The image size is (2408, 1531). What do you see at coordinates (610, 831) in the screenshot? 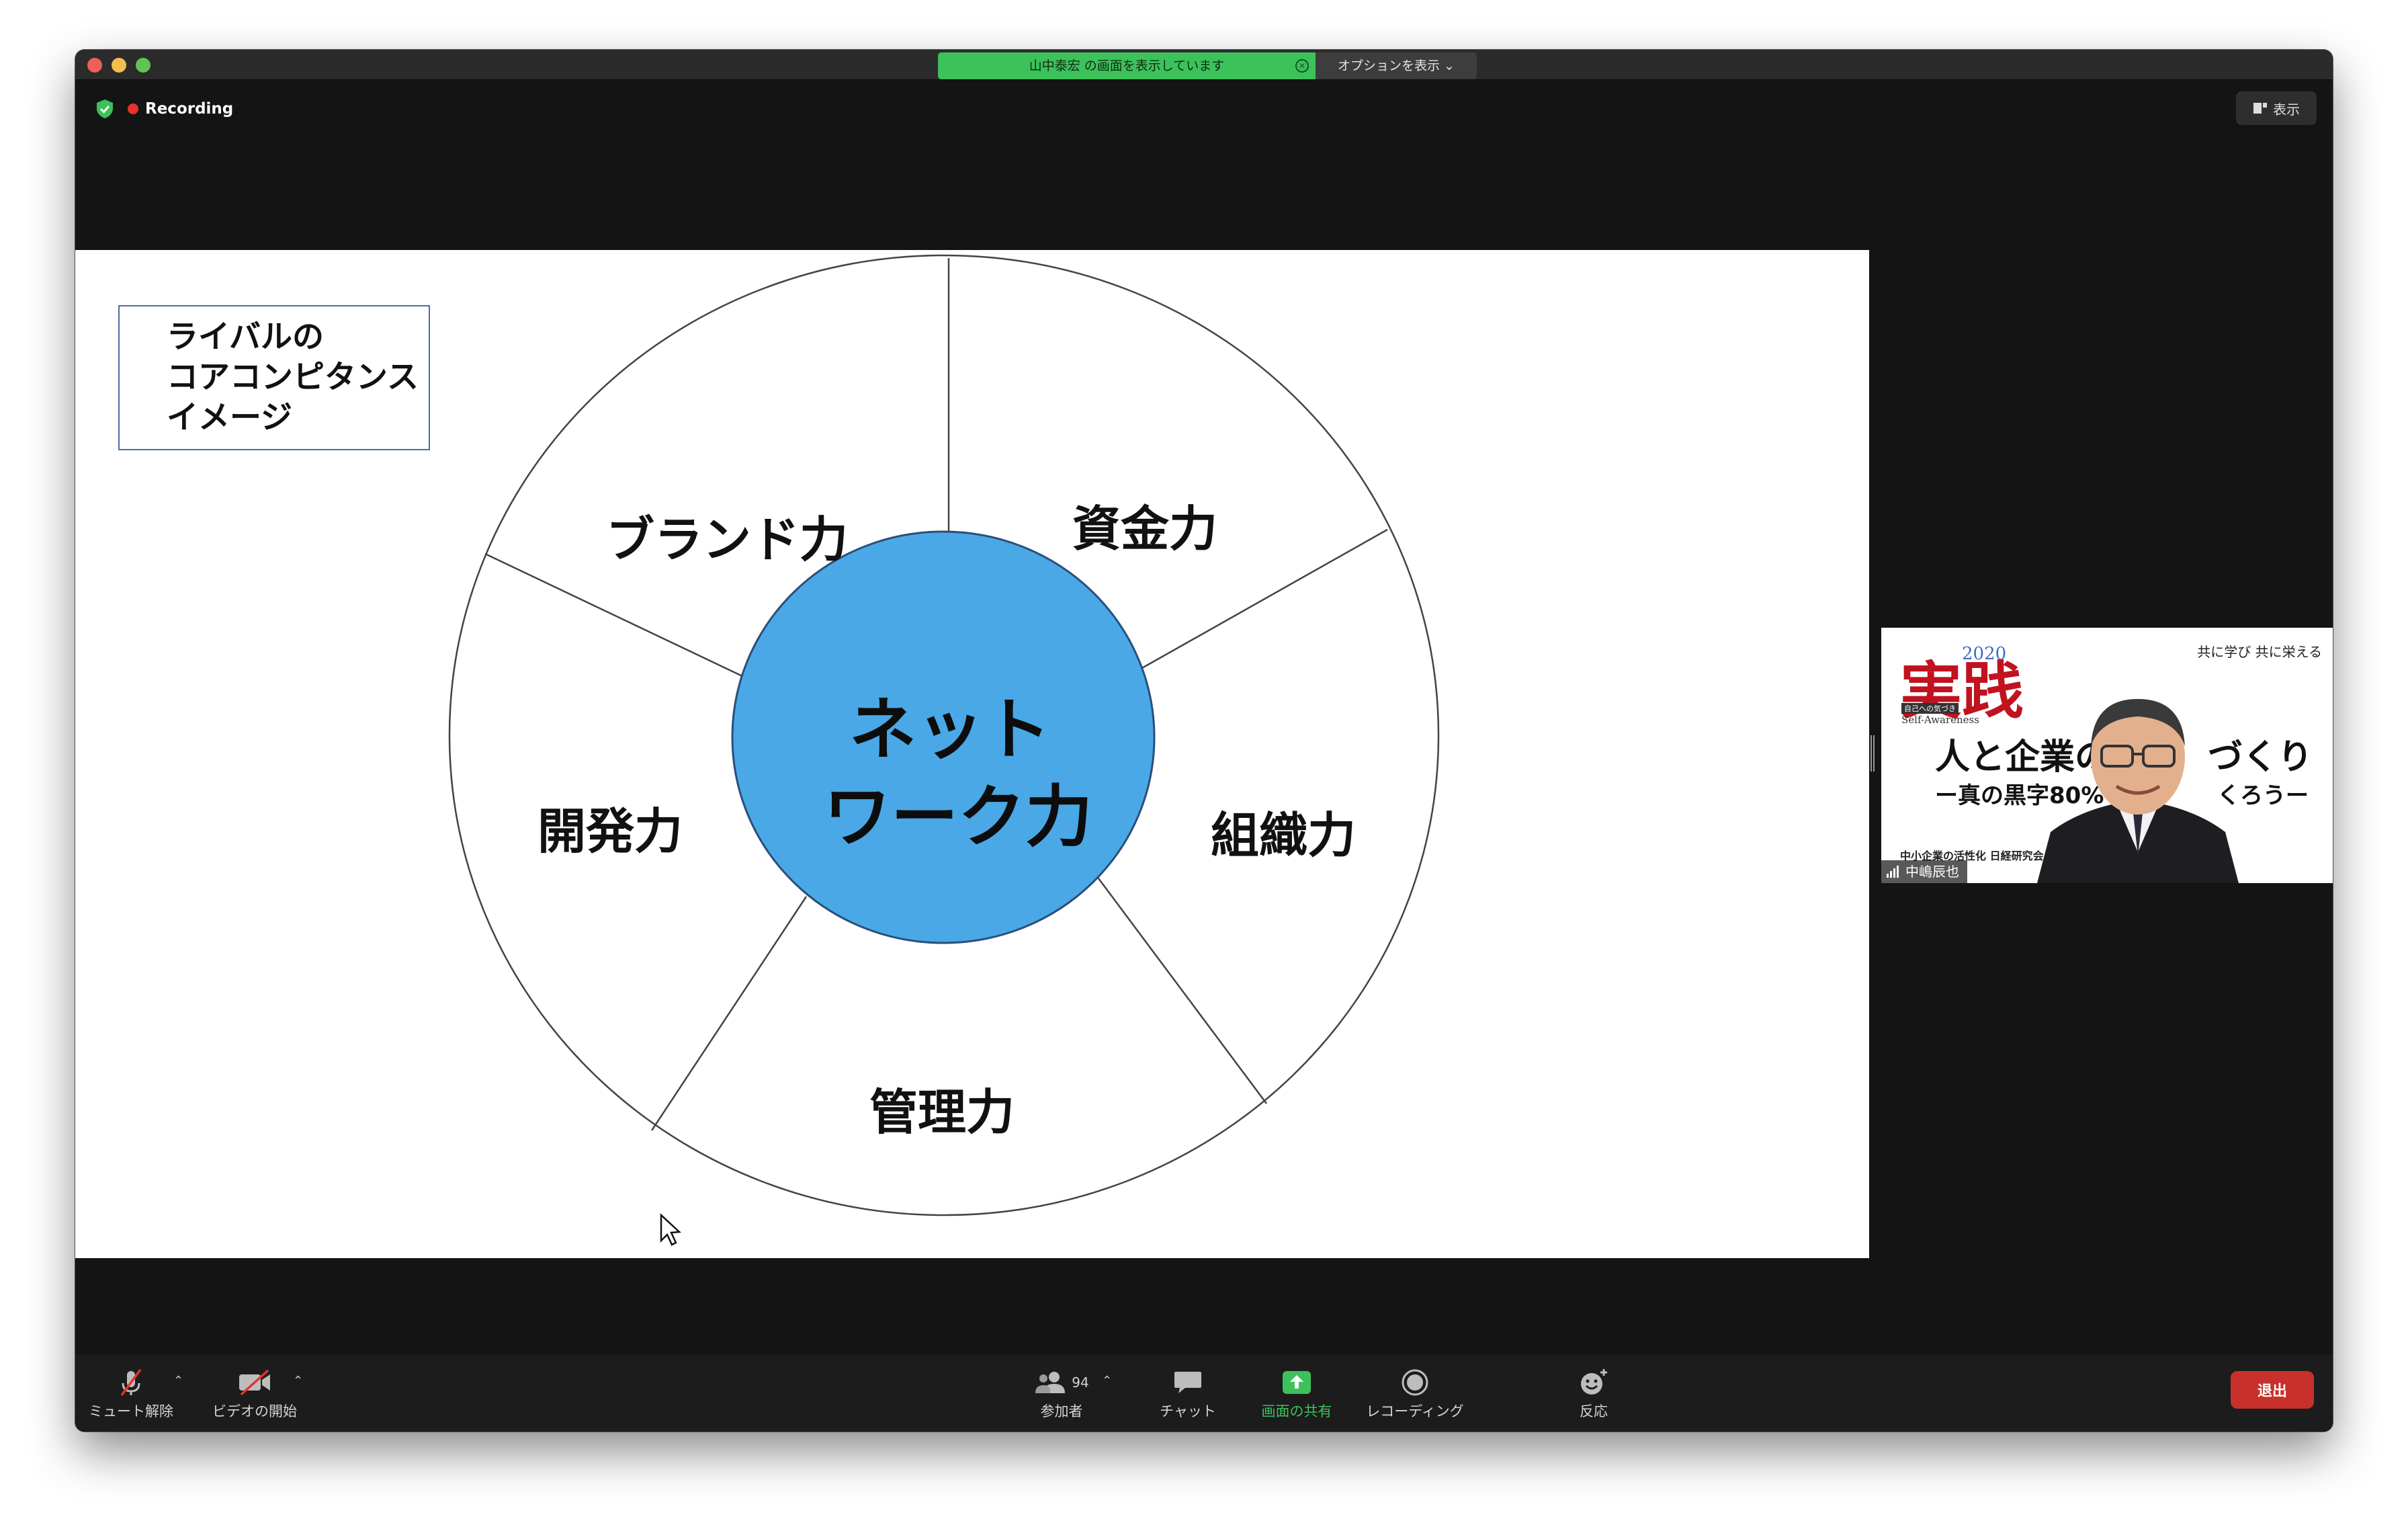
I see `segment-label-development: 開発力` at bounding box center [610, 831].